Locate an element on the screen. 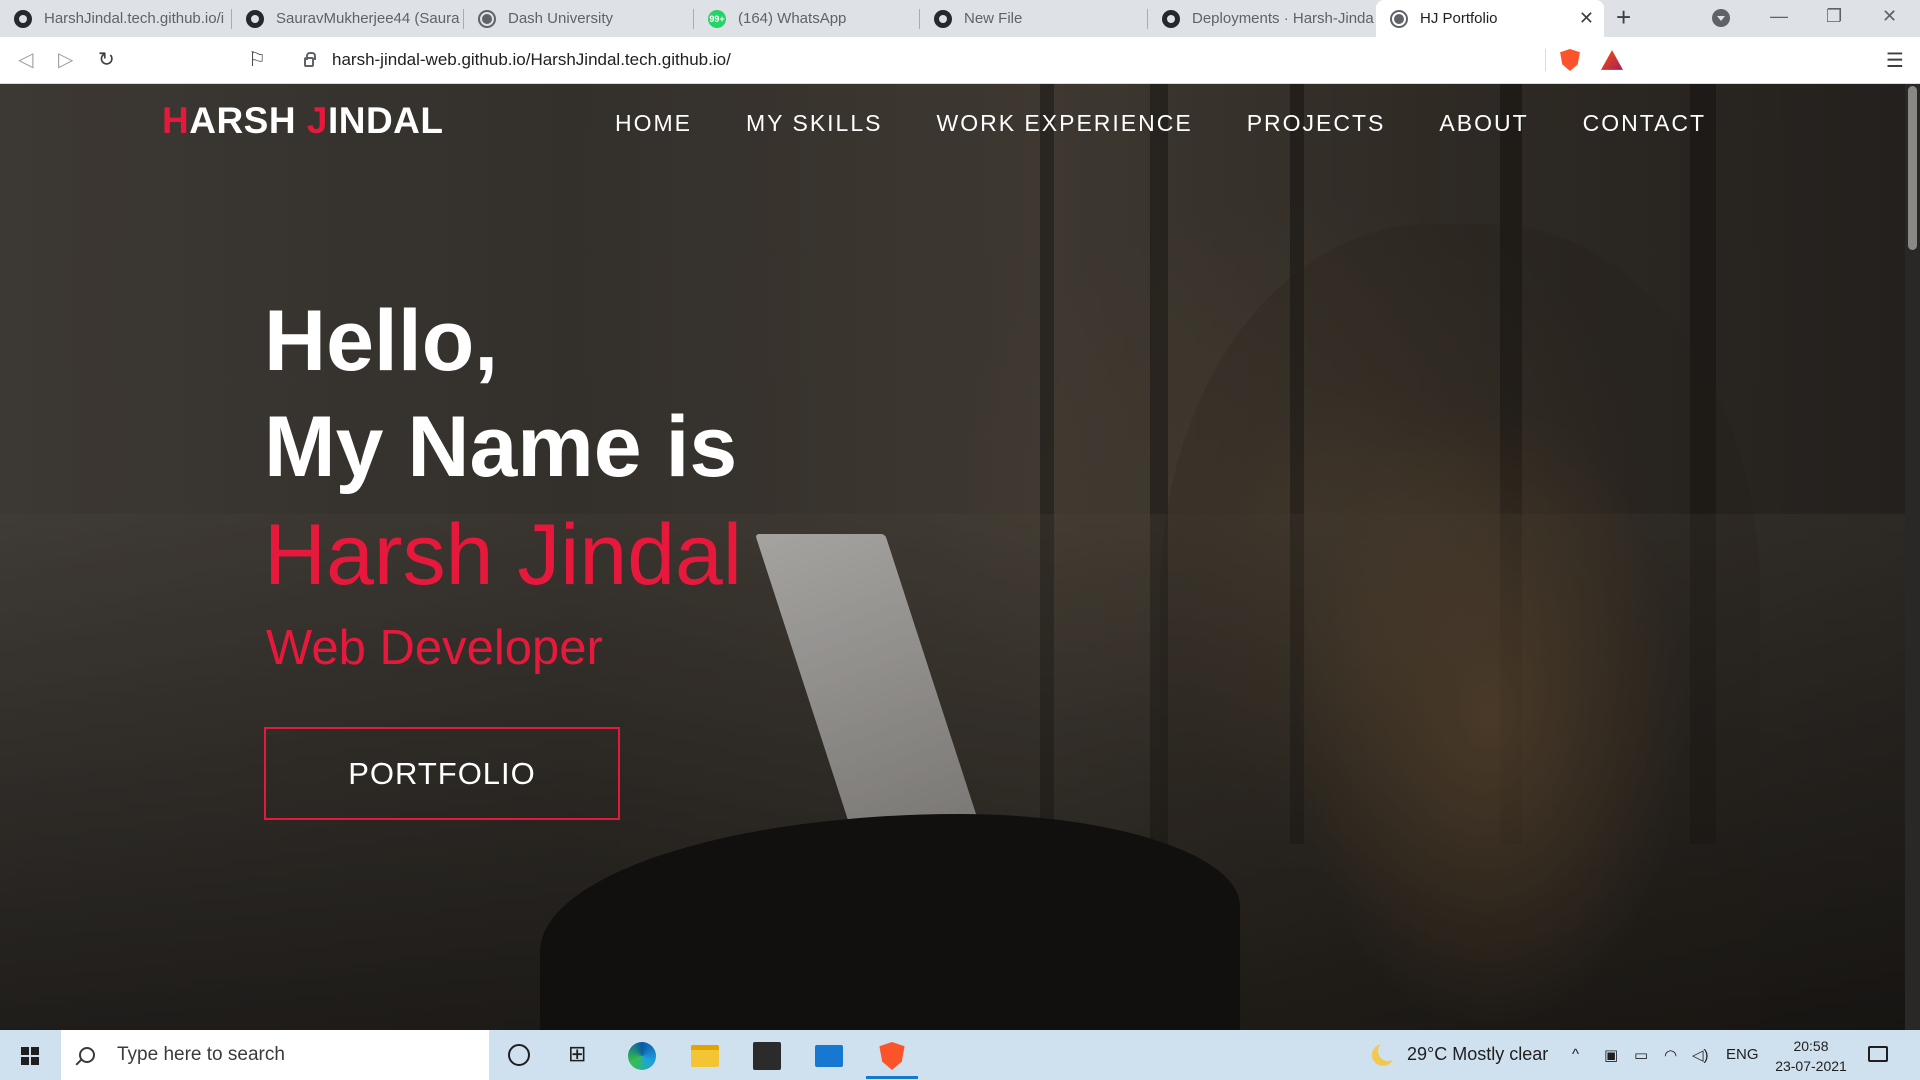  search-placeholder: Type here to search is located at coordinates (201, 1054).